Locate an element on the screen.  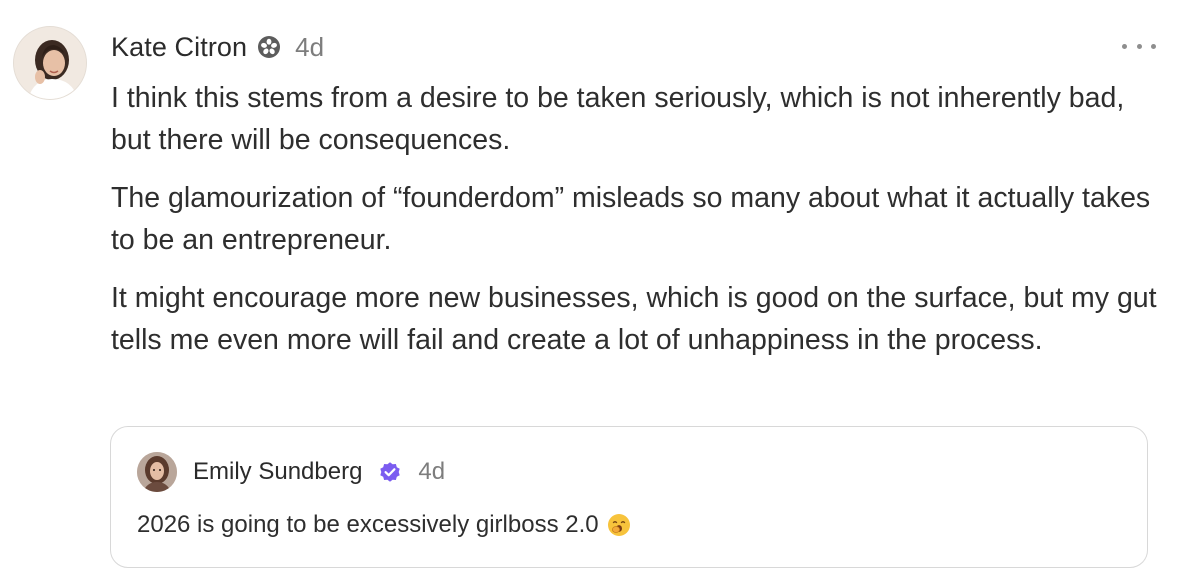
post-header: Kate Citron 4d is located at coordinates (217, 47).